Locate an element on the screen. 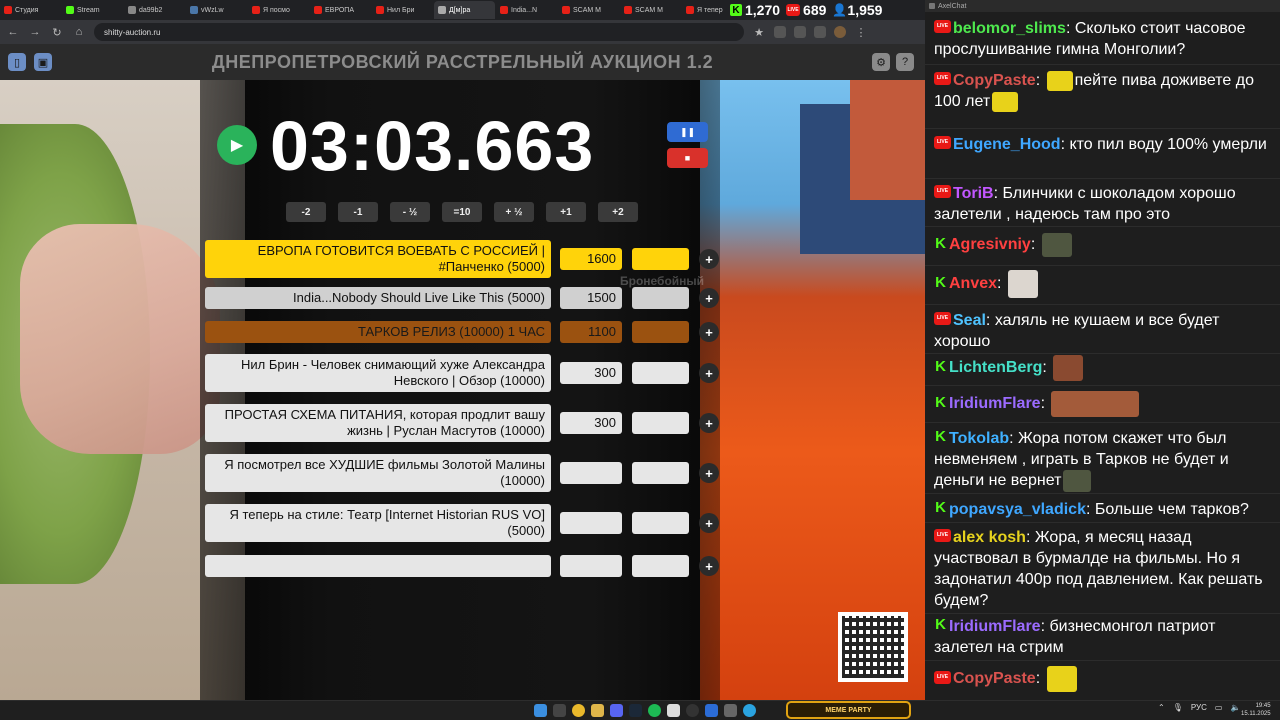  lot-sum: 1100 is located at coordinates (591, 332).